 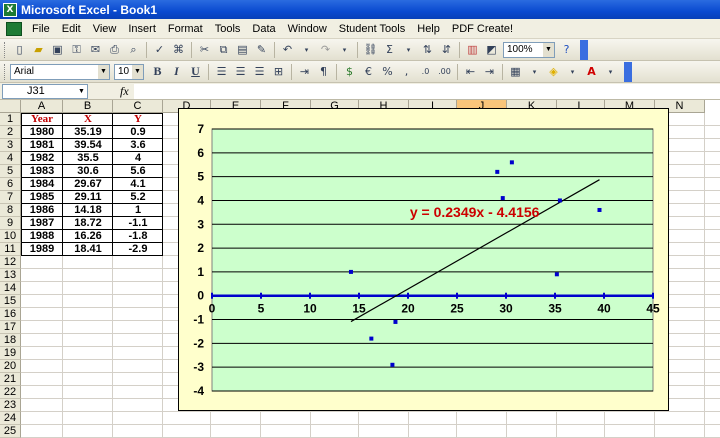 What do you see at coordinates (553, 71) in the screenshot?
I see `fill-color-icon: ◈` at bounding box center [553, 71].